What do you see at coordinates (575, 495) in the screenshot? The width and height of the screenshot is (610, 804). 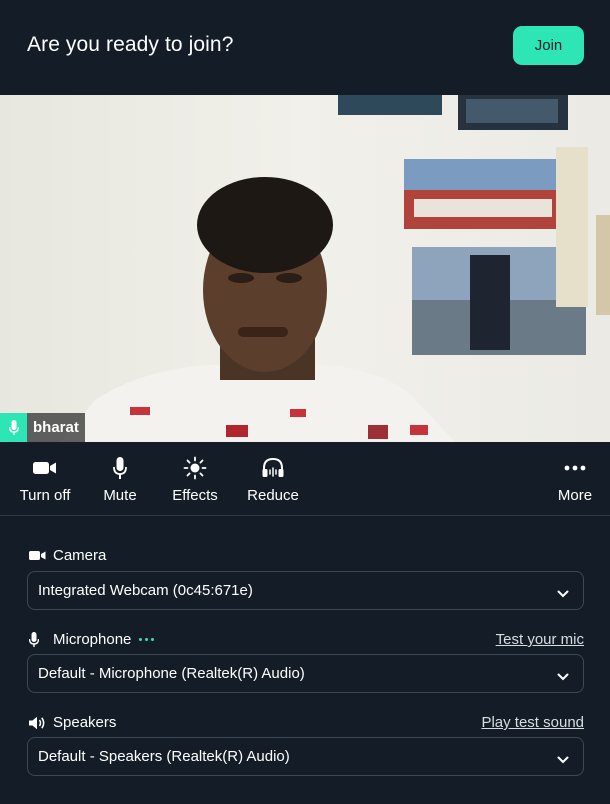 I see `more-label: More` at bounding box center [575, 495].